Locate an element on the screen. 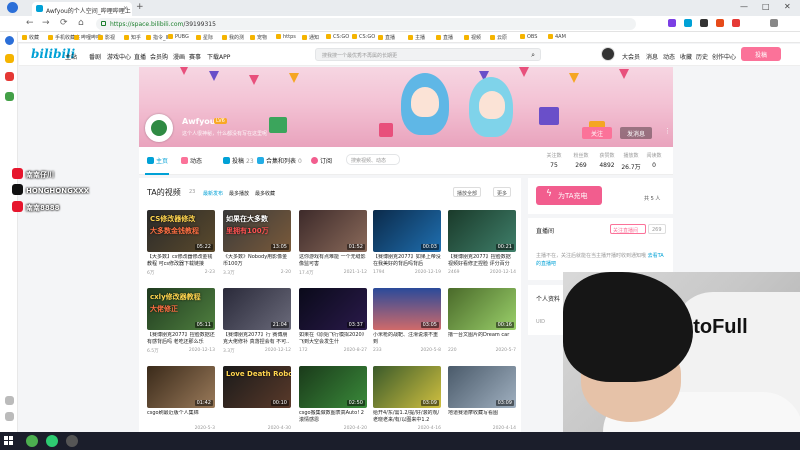  sort-most-favorited: 最多收藏 is located at coordinates (265, 193).